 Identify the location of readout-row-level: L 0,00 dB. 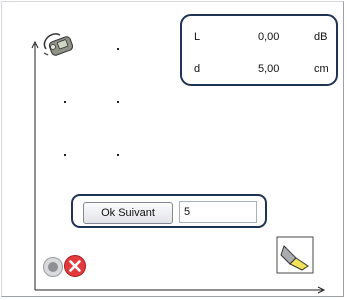
(259, 38).